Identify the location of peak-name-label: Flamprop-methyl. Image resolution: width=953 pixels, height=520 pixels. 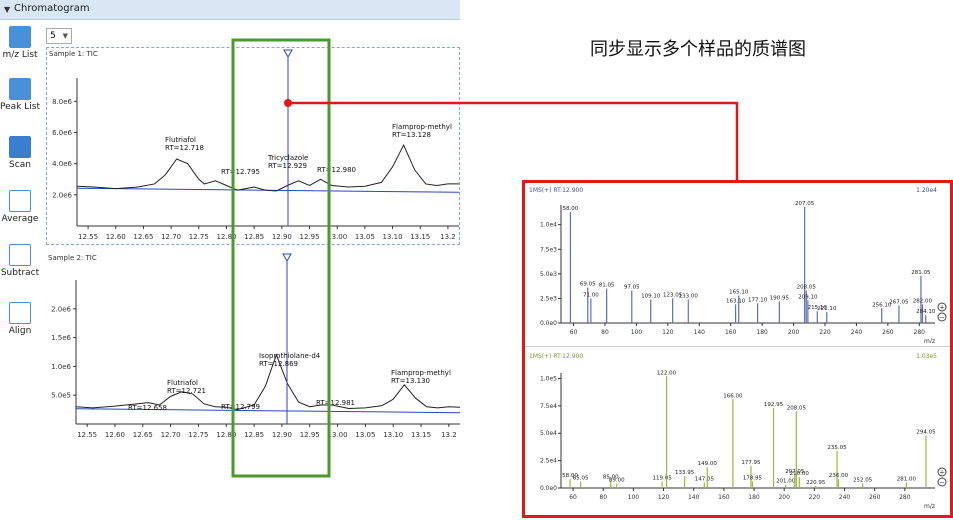
(422, 127).